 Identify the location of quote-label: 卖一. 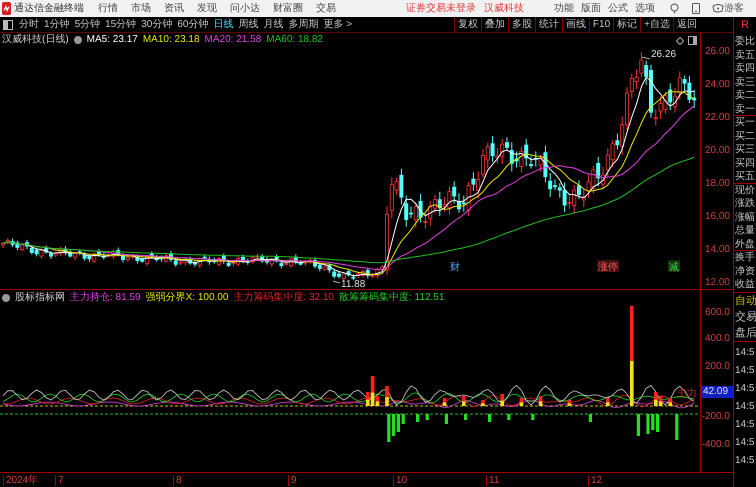
(745, 109).